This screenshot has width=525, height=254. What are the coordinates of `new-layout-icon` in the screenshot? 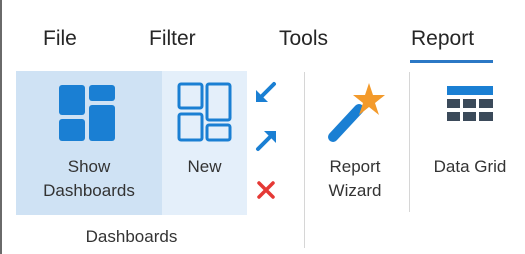 It's located at (204, 112).